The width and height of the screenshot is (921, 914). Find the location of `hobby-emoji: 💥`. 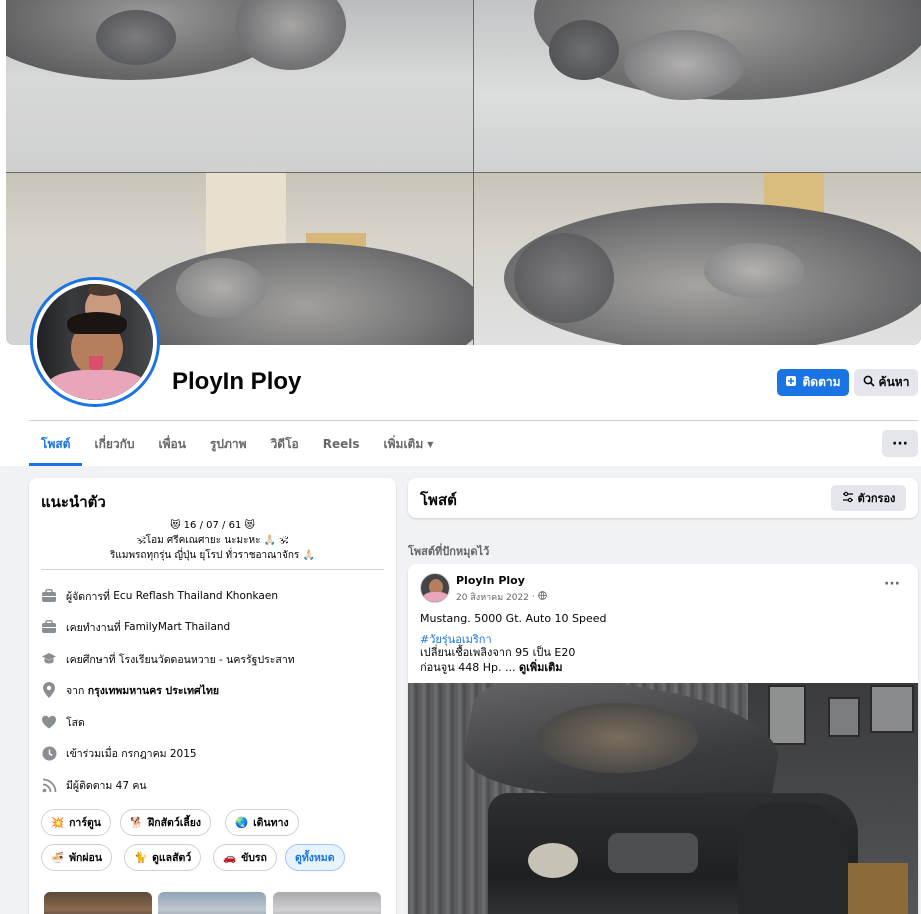

hobby-emoji: 💥 is located at coordinates (58, 823).